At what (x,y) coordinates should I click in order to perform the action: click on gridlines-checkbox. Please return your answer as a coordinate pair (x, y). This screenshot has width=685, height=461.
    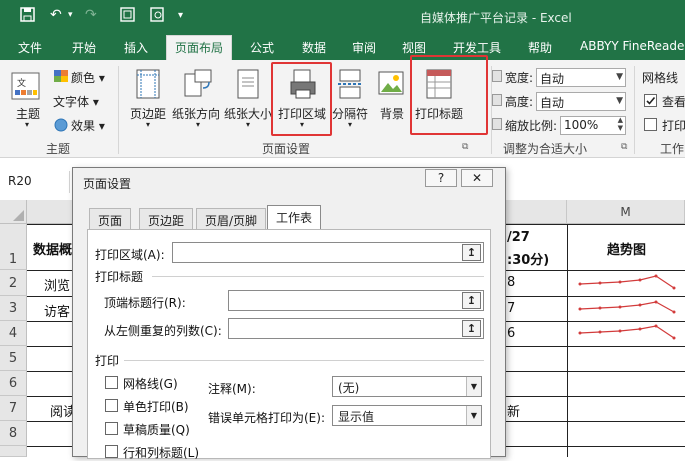
    Looking at the image, I should click on (111, 382).